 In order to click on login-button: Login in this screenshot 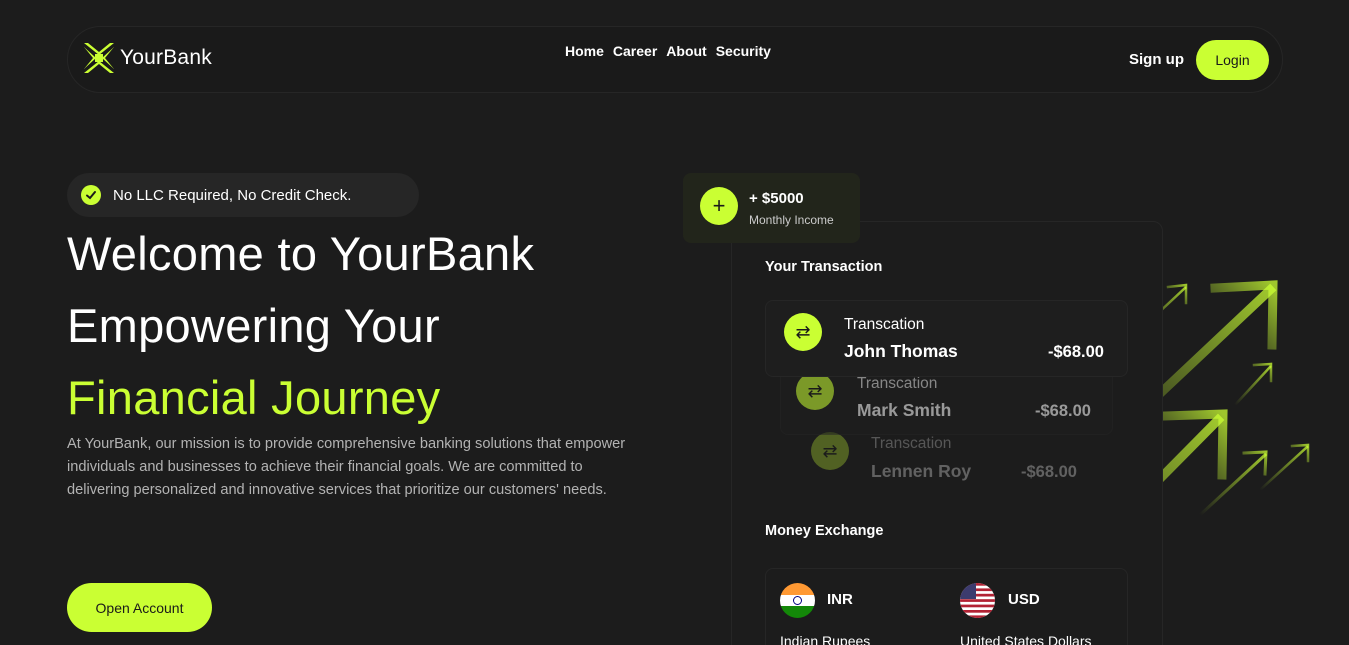, I will do `click(1232, 60)`.